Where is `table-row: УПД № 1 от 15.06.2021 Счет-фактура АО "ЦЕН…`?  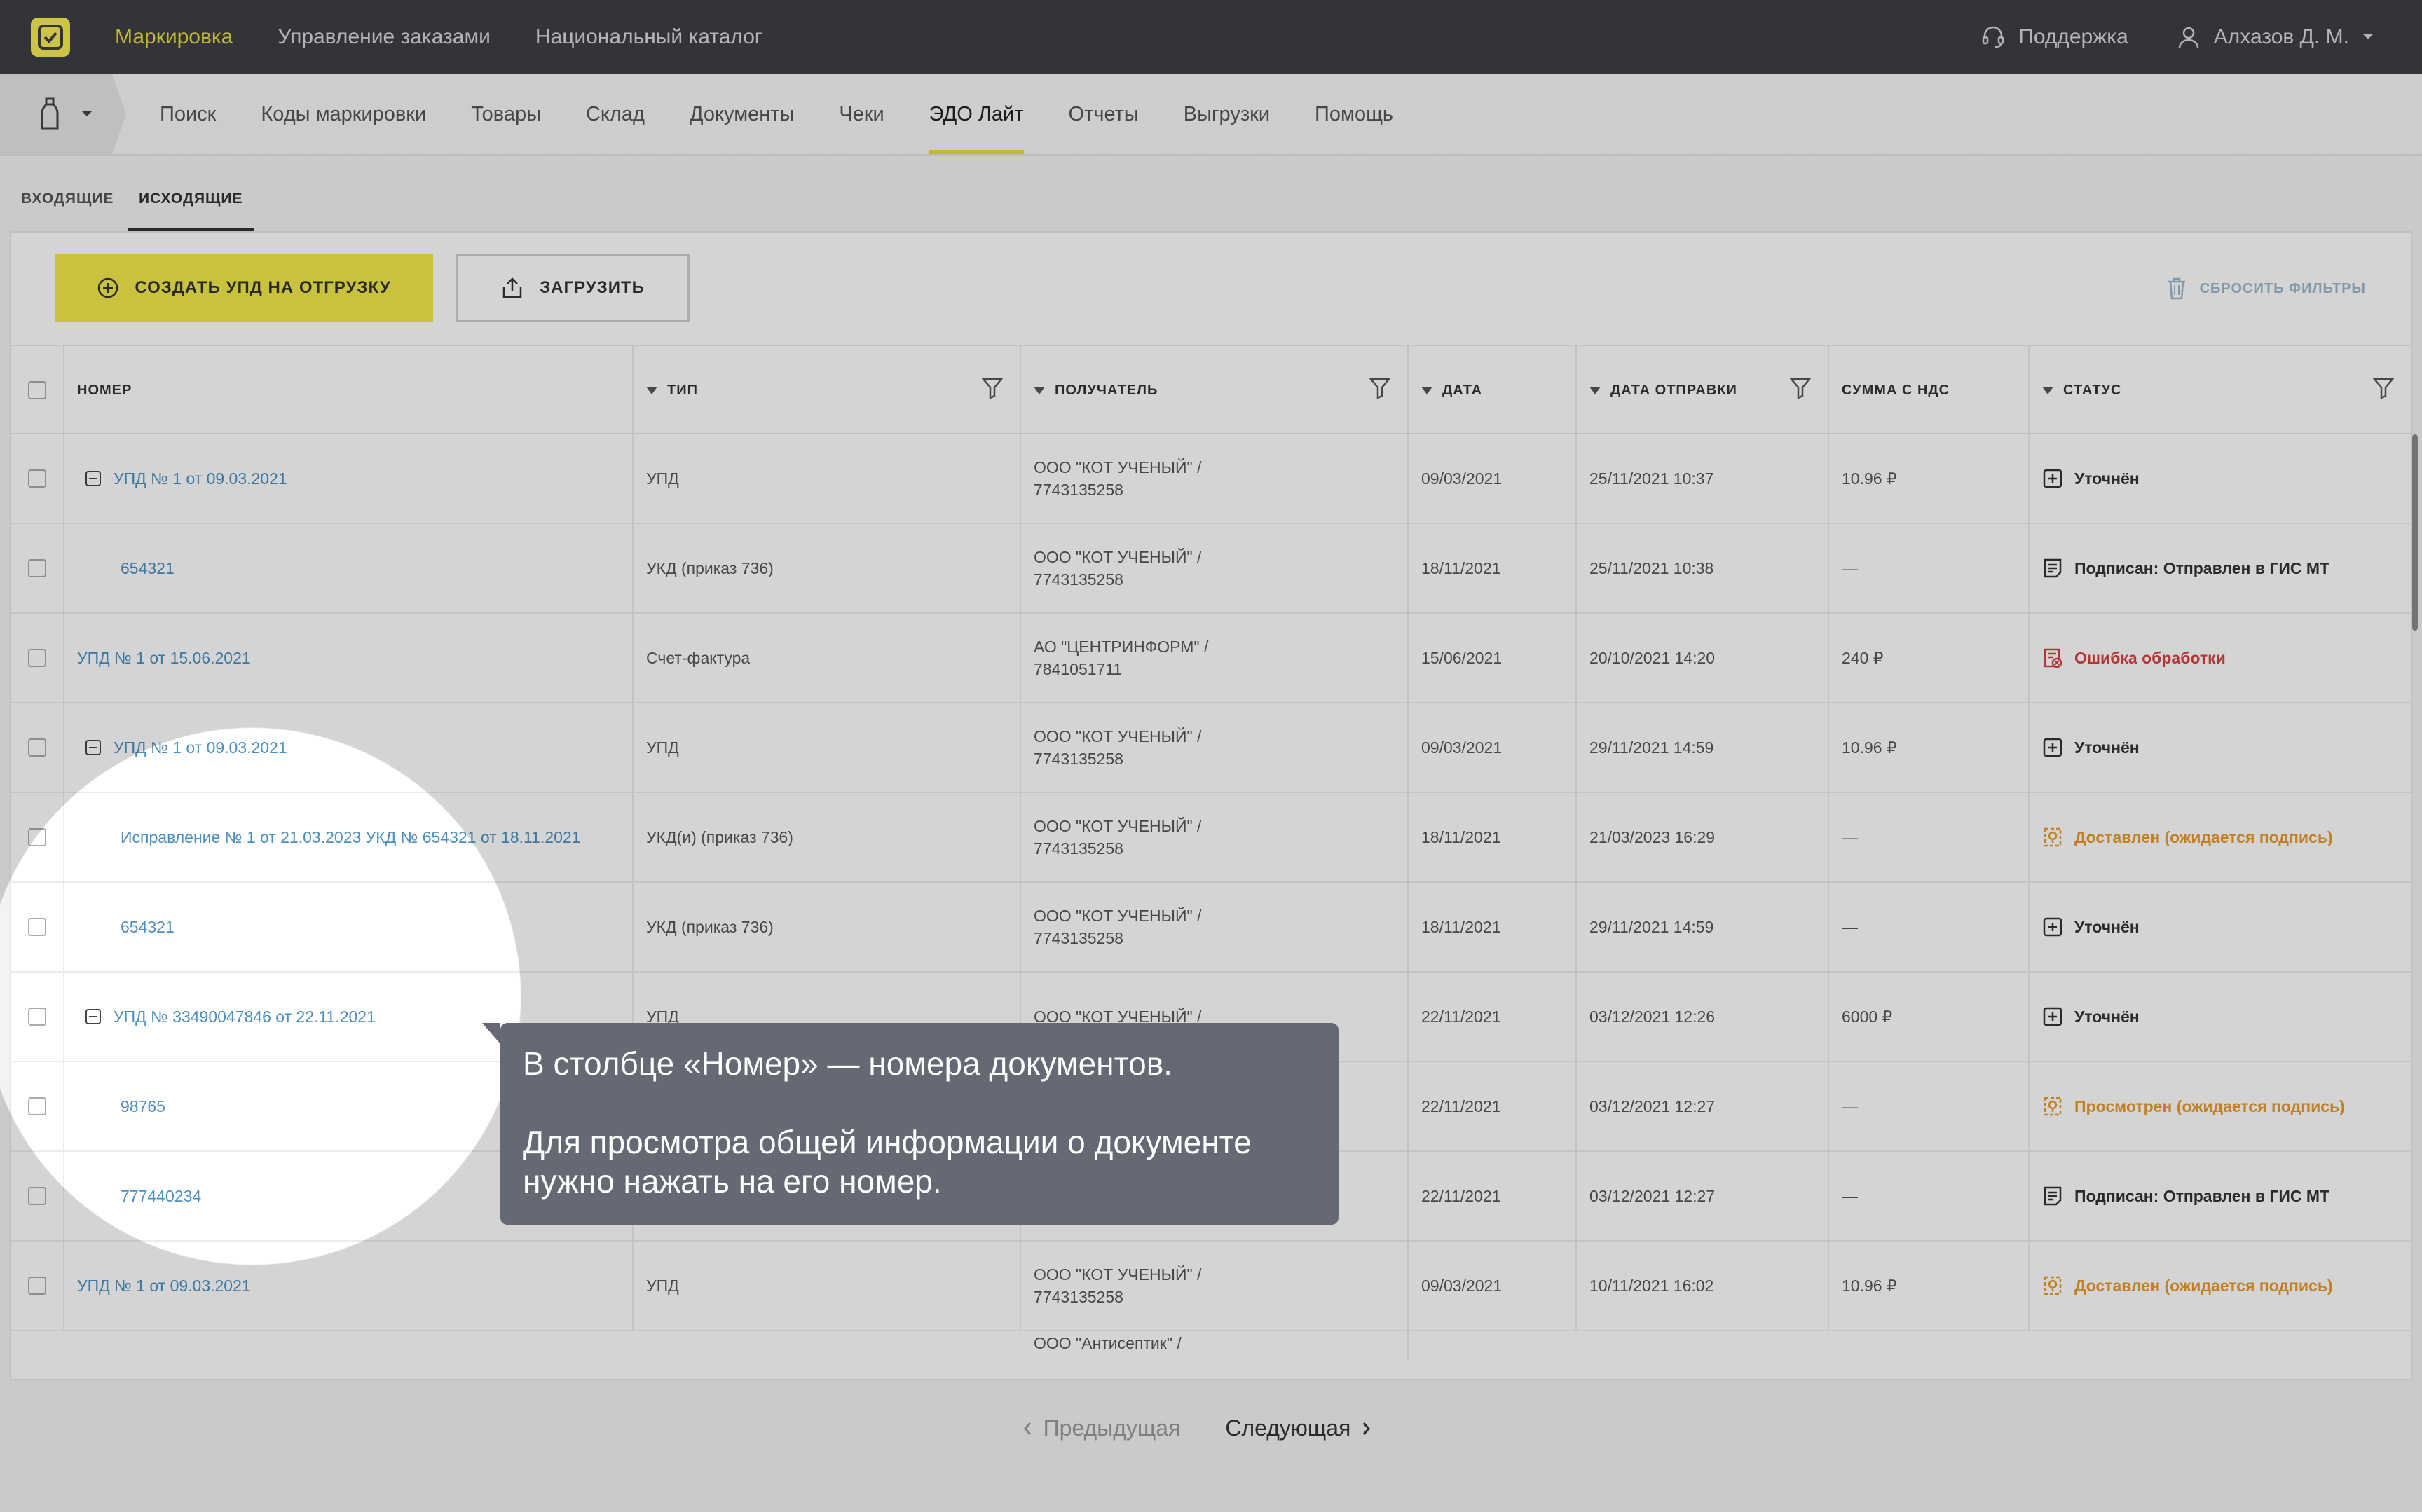
table-row: УПД № 1 от 15.06.2021 Счет-фактура АО "ЦЕН… is located at coordinates (1211, 658).